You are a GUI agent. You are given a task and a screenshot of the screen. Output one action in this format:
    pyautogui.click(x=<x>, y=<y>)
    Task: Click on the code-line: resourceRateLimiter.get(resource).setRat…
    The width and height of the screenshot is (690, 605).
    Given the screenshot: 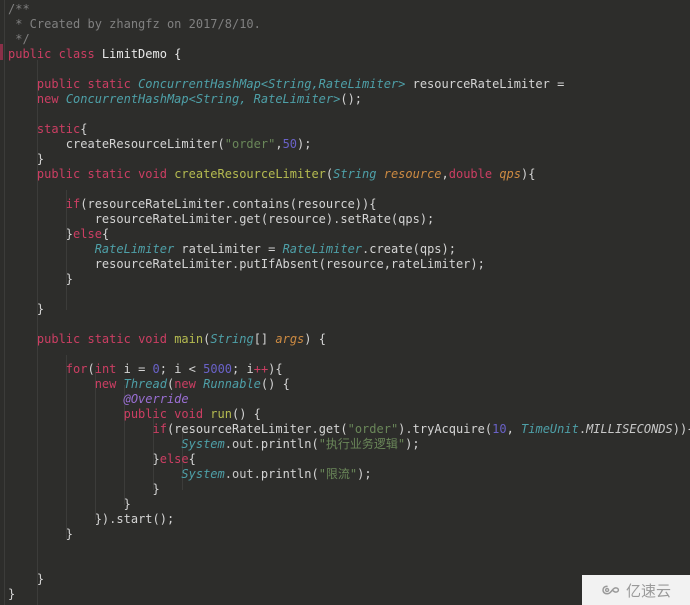 What is the action you would take?
    pyautogui.click(x=345, y=219)
    